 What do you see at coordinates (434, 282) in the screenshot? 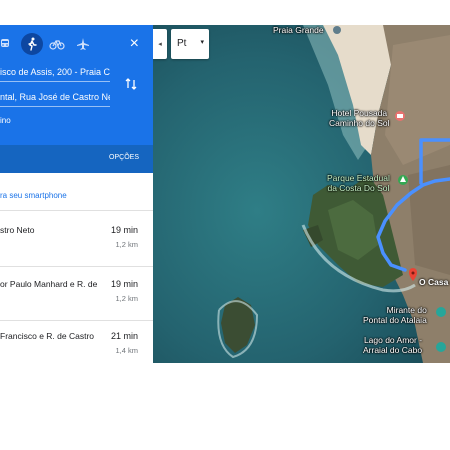
I see `destination-label: O Casa do` at bounding box center [434, 282].